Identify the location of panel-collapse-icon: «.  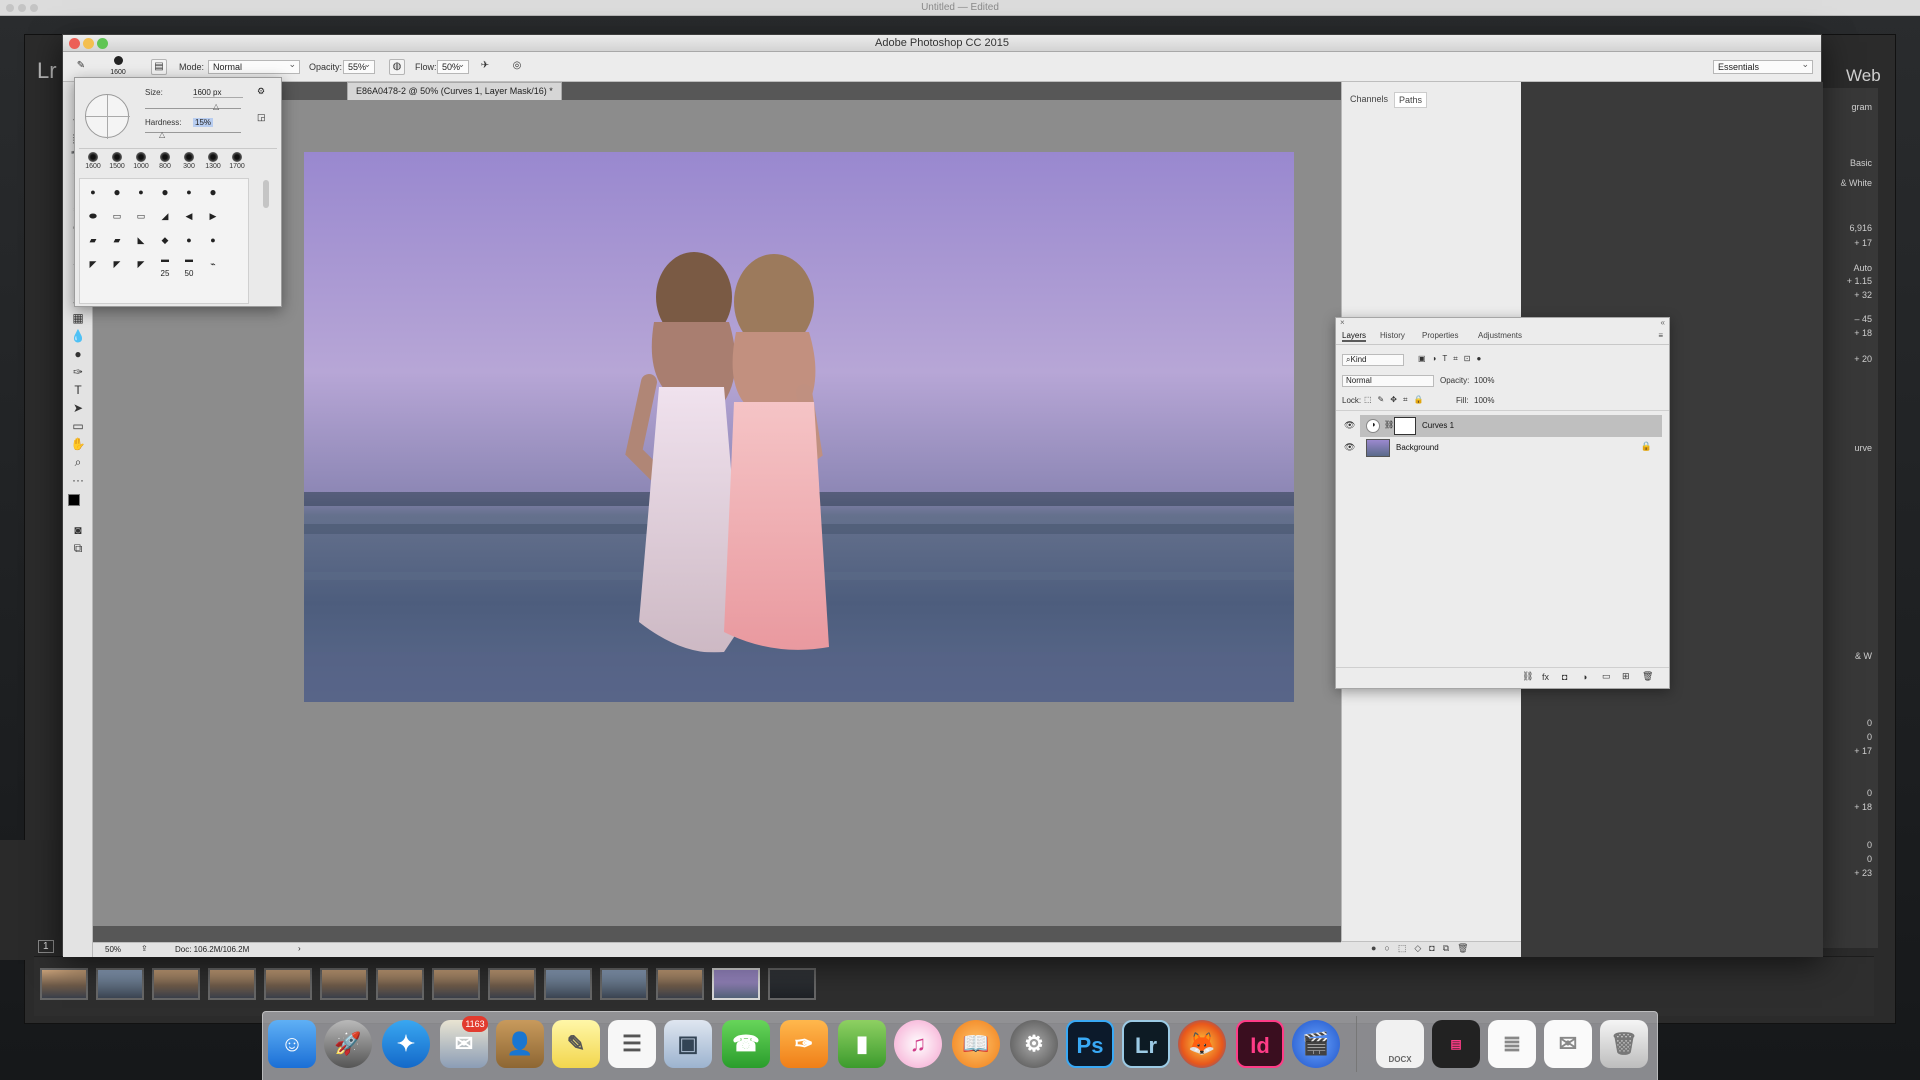
(1663, 322).